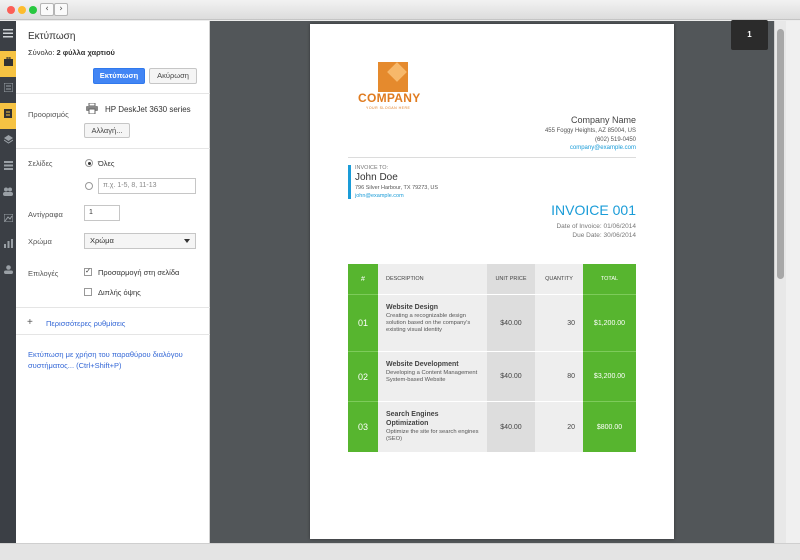 This screenshot has width=800, height=560. I want to click on item-number: 02, so click(363, 376).